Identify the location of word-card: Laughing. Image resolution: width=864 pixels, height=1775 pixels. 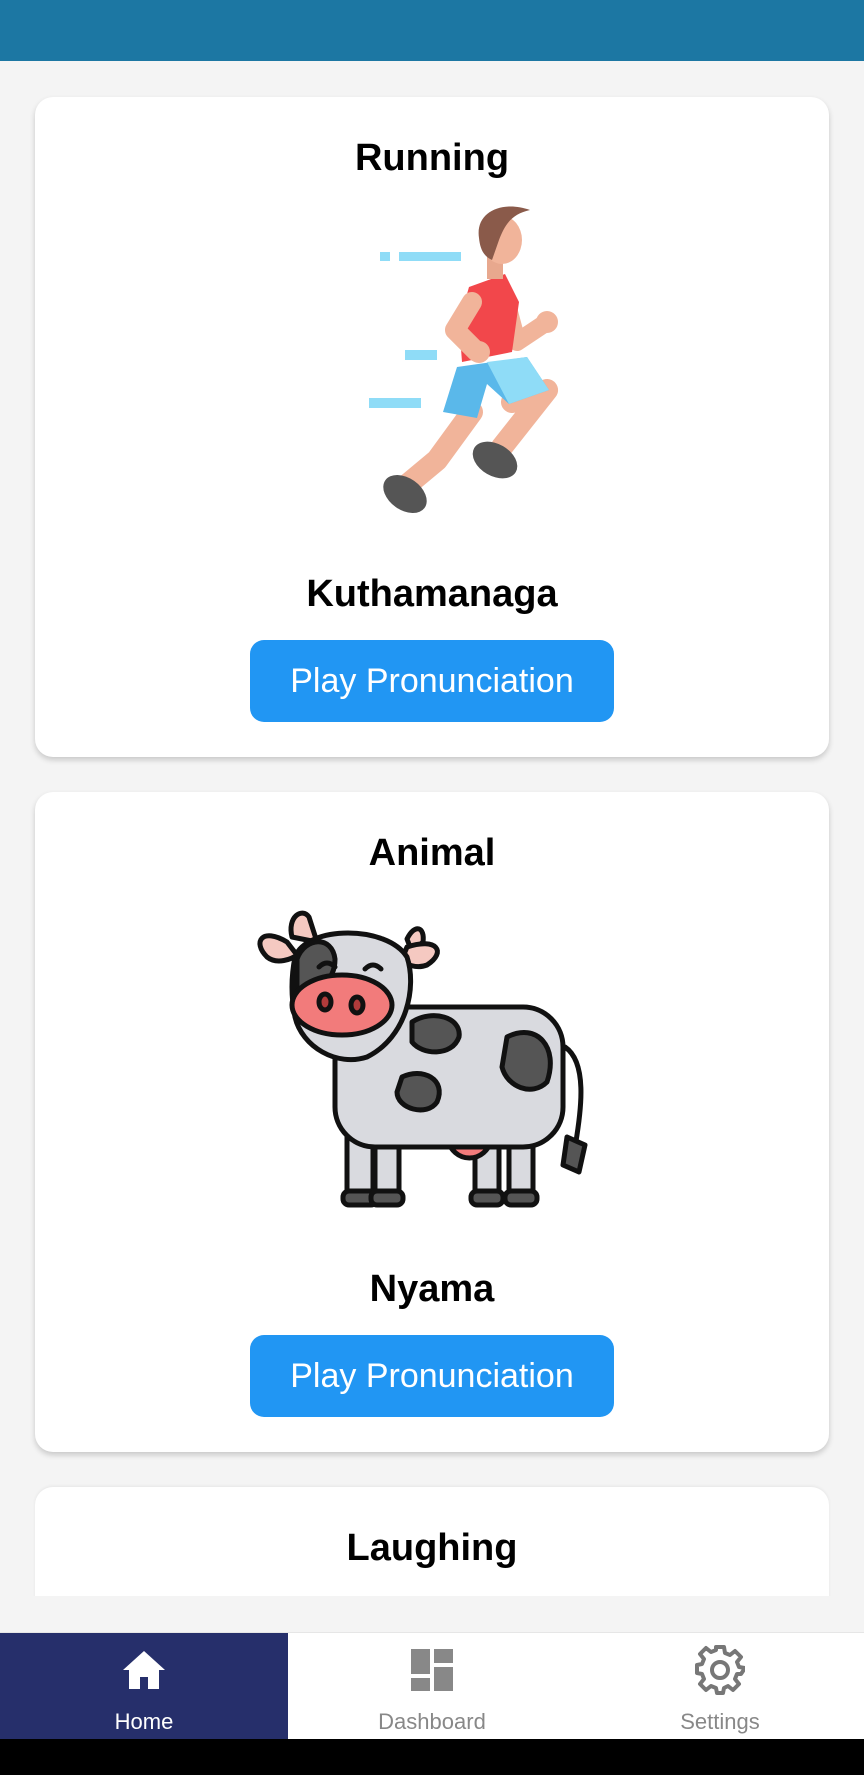
(432, 1541).